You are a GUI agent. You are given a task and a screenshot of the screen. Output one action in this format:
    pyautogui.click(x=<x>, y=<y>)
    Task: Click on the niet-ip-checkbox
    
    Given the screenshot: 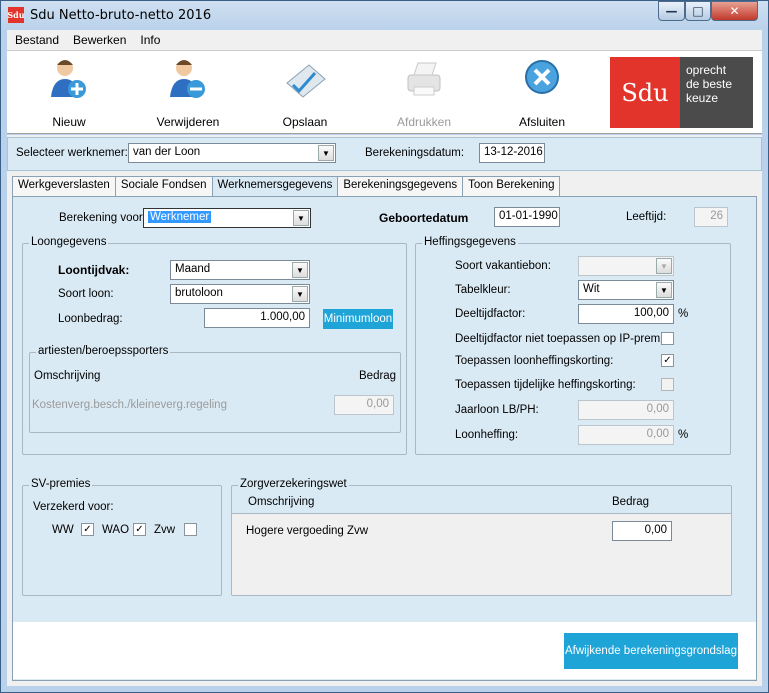 What is the action you would take?
    pyautogui.click(x=667, y=338)
    